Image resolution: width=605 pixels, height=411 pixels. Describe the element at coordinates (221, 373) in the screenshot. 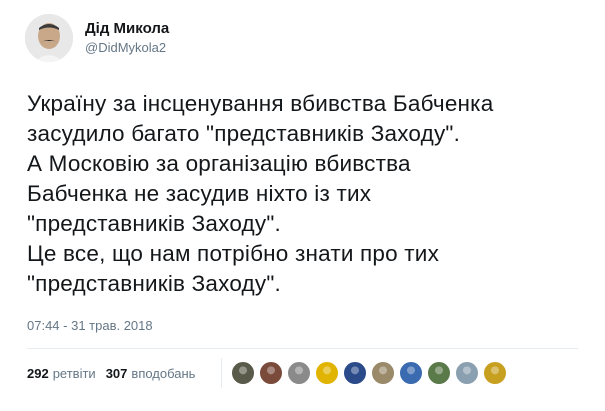

I see `stats-separator` at that location.